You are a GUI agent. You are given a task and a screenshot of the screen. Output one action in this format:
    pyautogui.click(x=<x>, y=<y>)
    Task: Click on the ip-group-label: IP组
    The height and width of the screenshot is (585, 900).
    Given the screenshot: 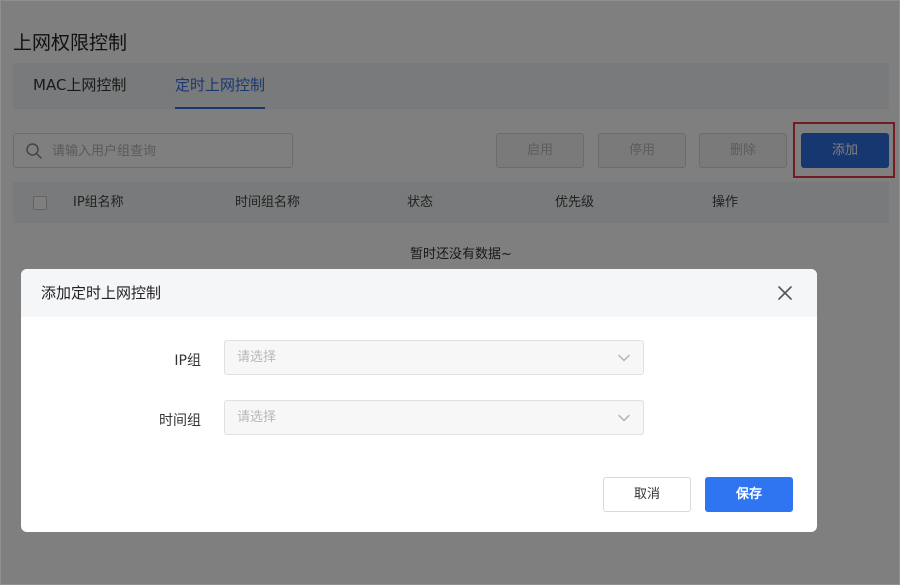 What is the action you would take?
    pyautogui.click(x=187, y=361)
    